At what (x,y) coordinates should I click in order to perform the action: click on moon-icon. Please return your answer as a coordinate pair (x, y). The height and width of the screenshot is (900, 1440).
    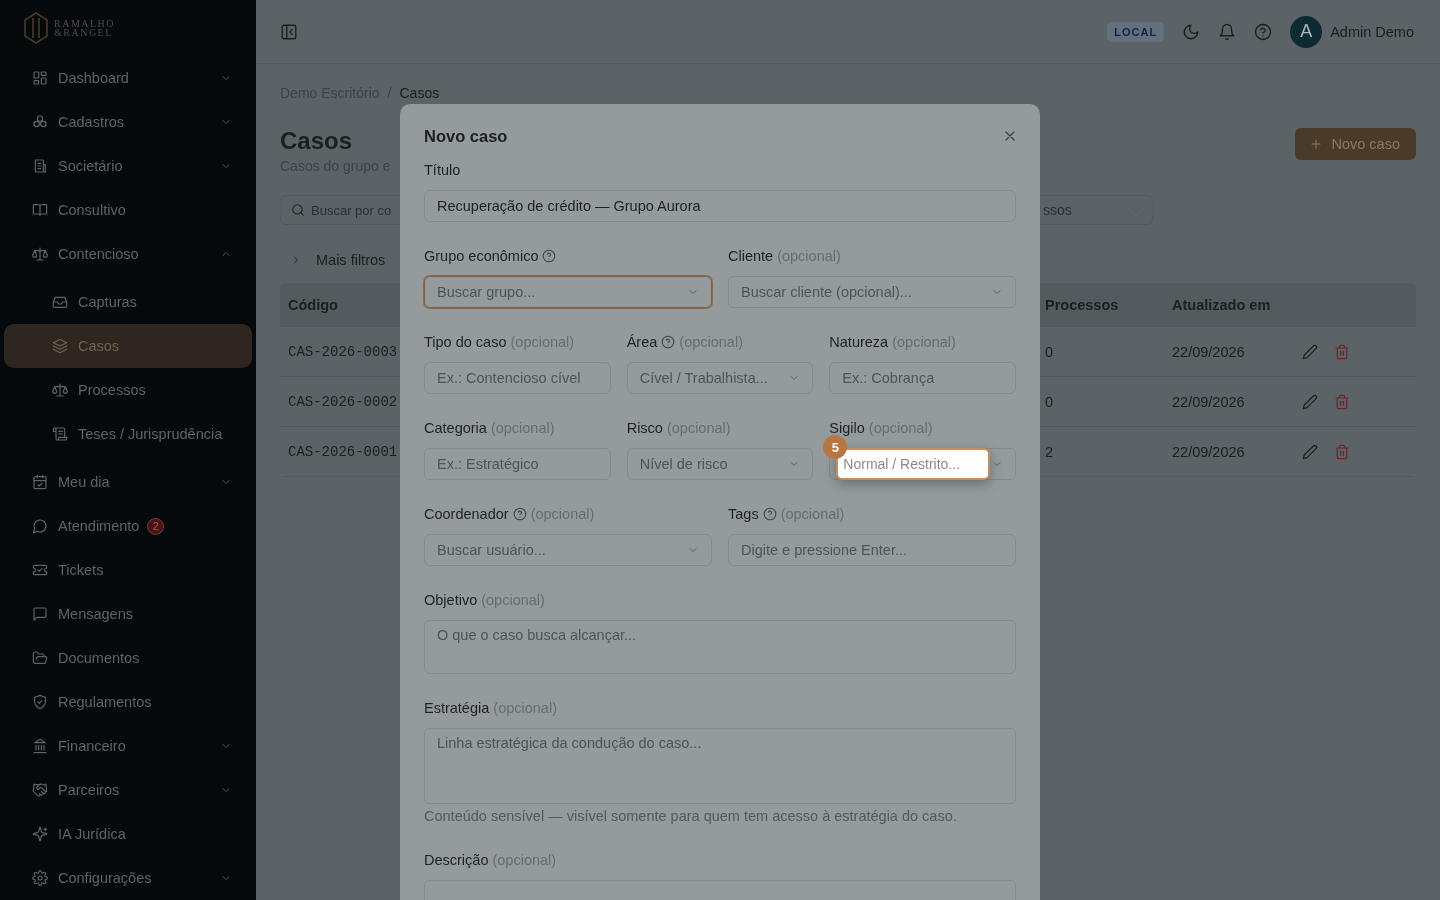
    Looking at the image, I should click on (1191, 31).